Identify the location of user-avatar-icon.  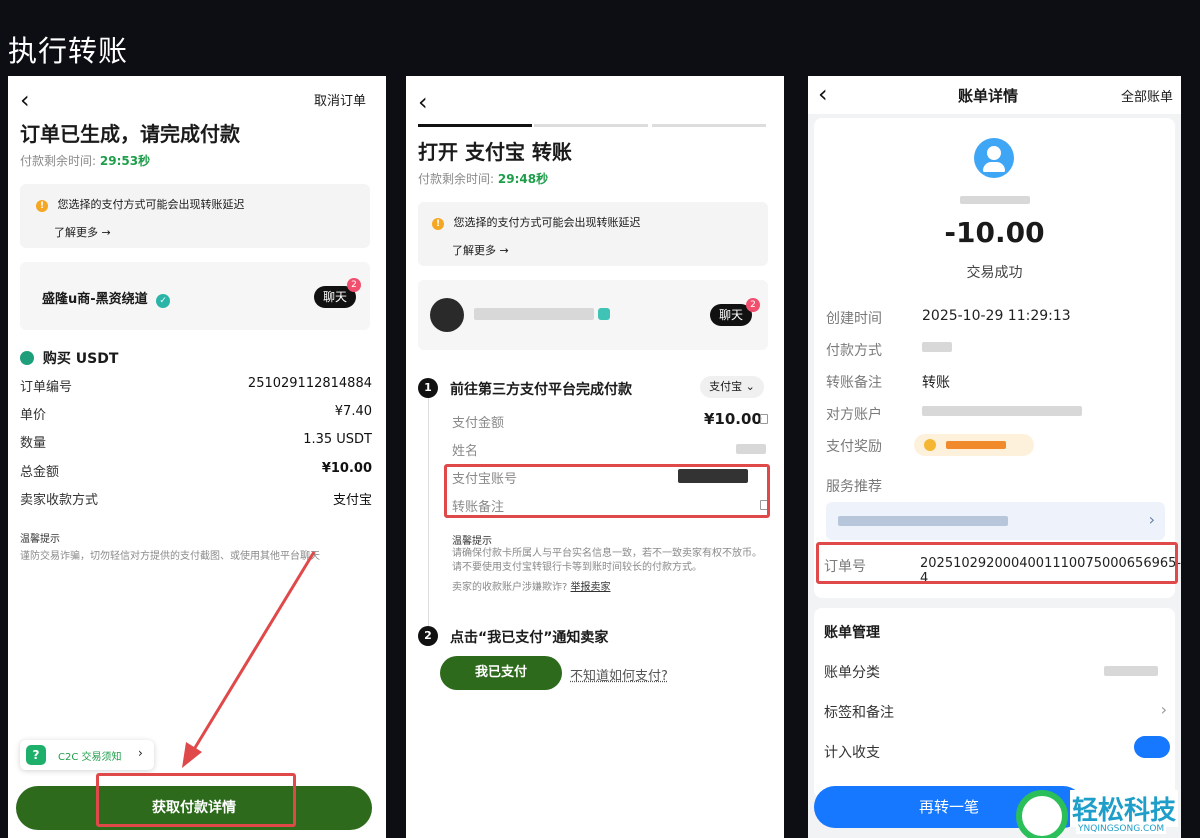
(994, 158).